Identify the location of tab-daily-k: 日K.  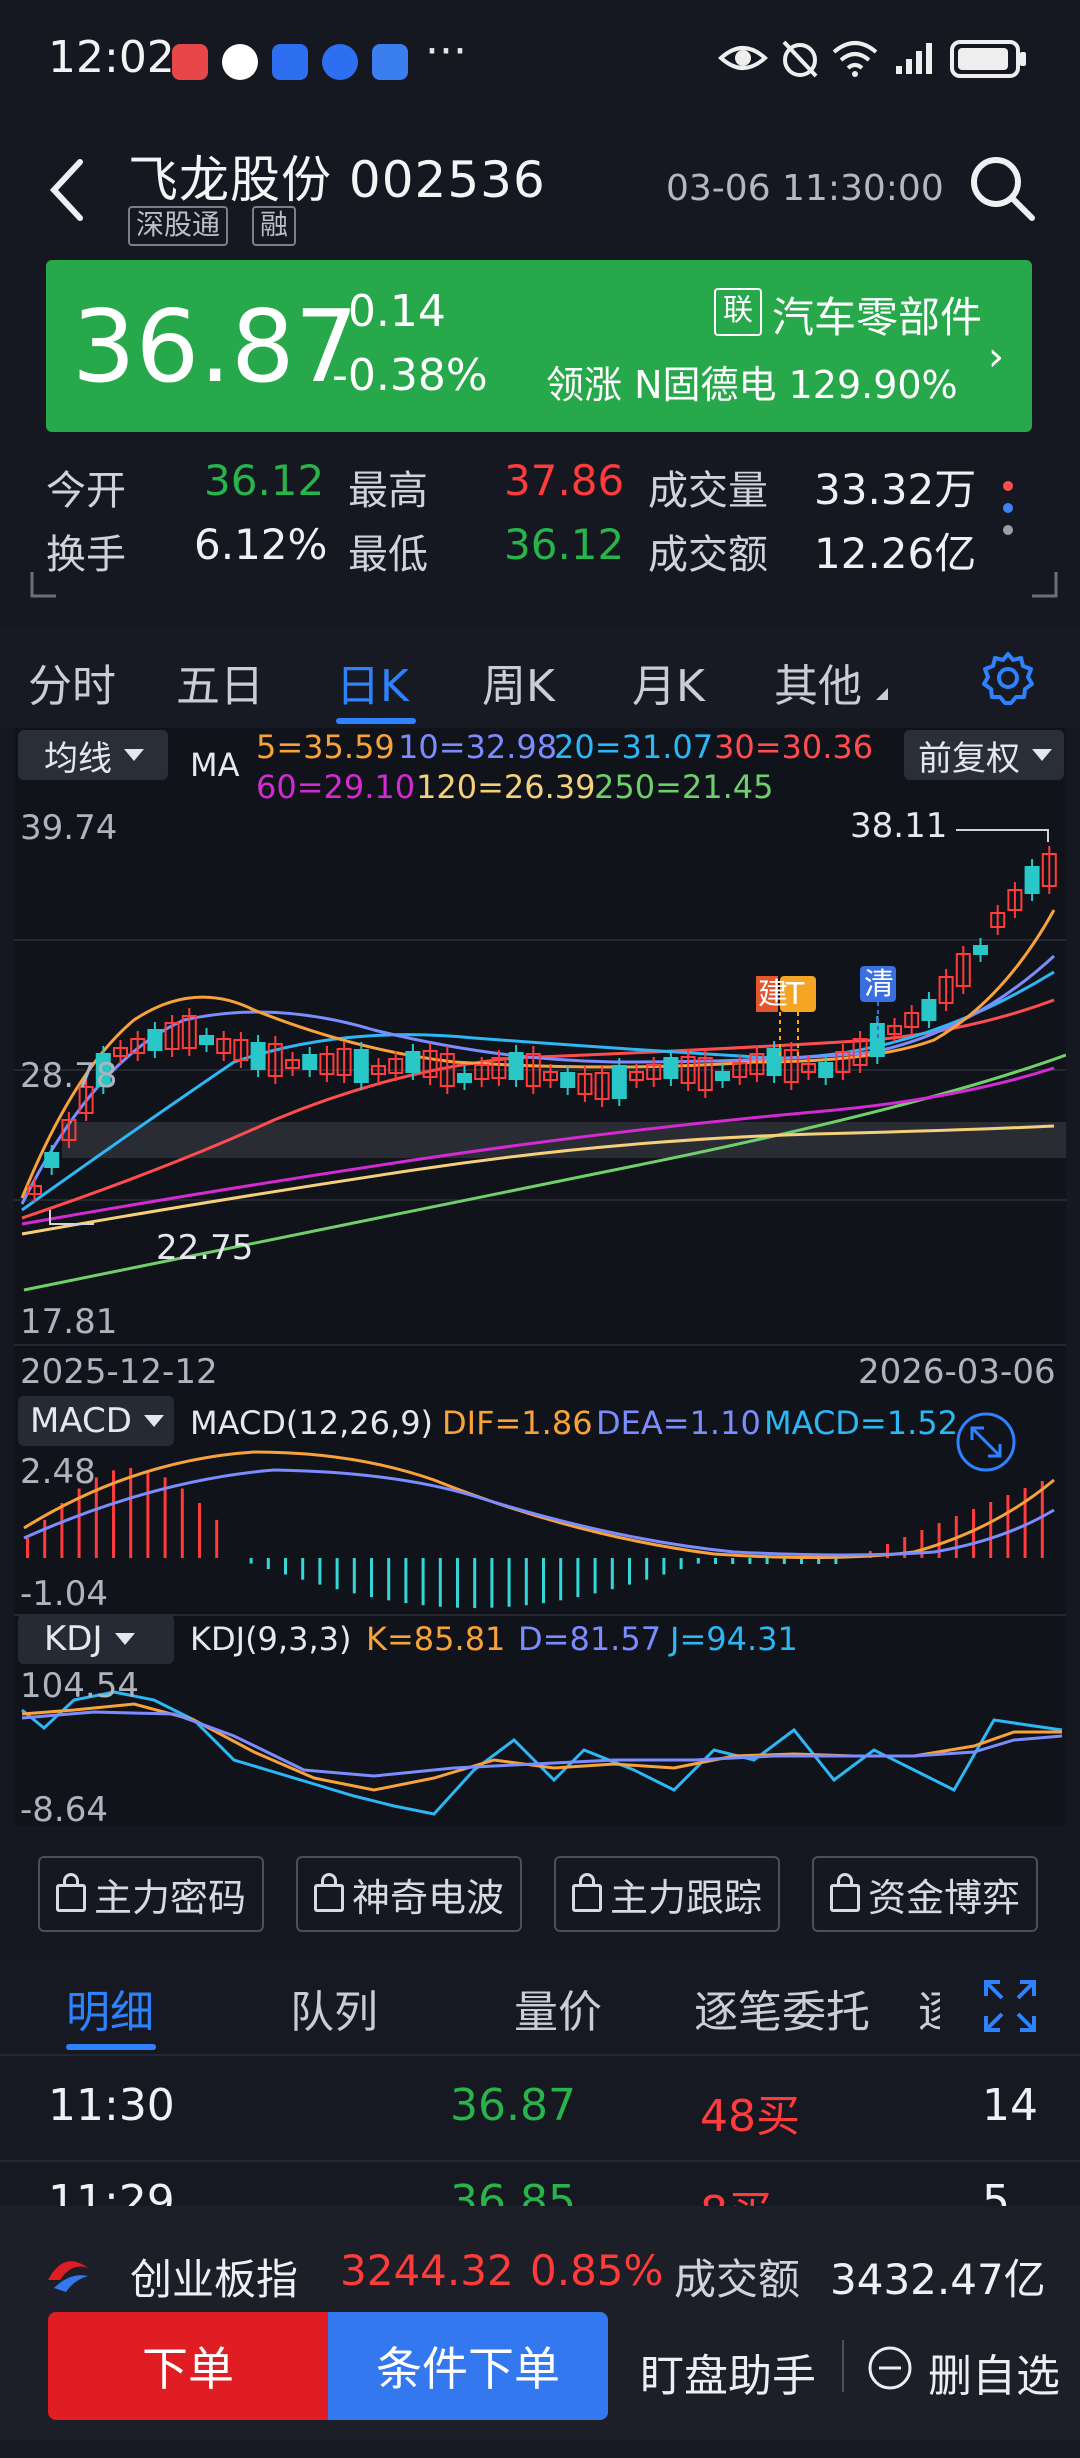
(372, 682).